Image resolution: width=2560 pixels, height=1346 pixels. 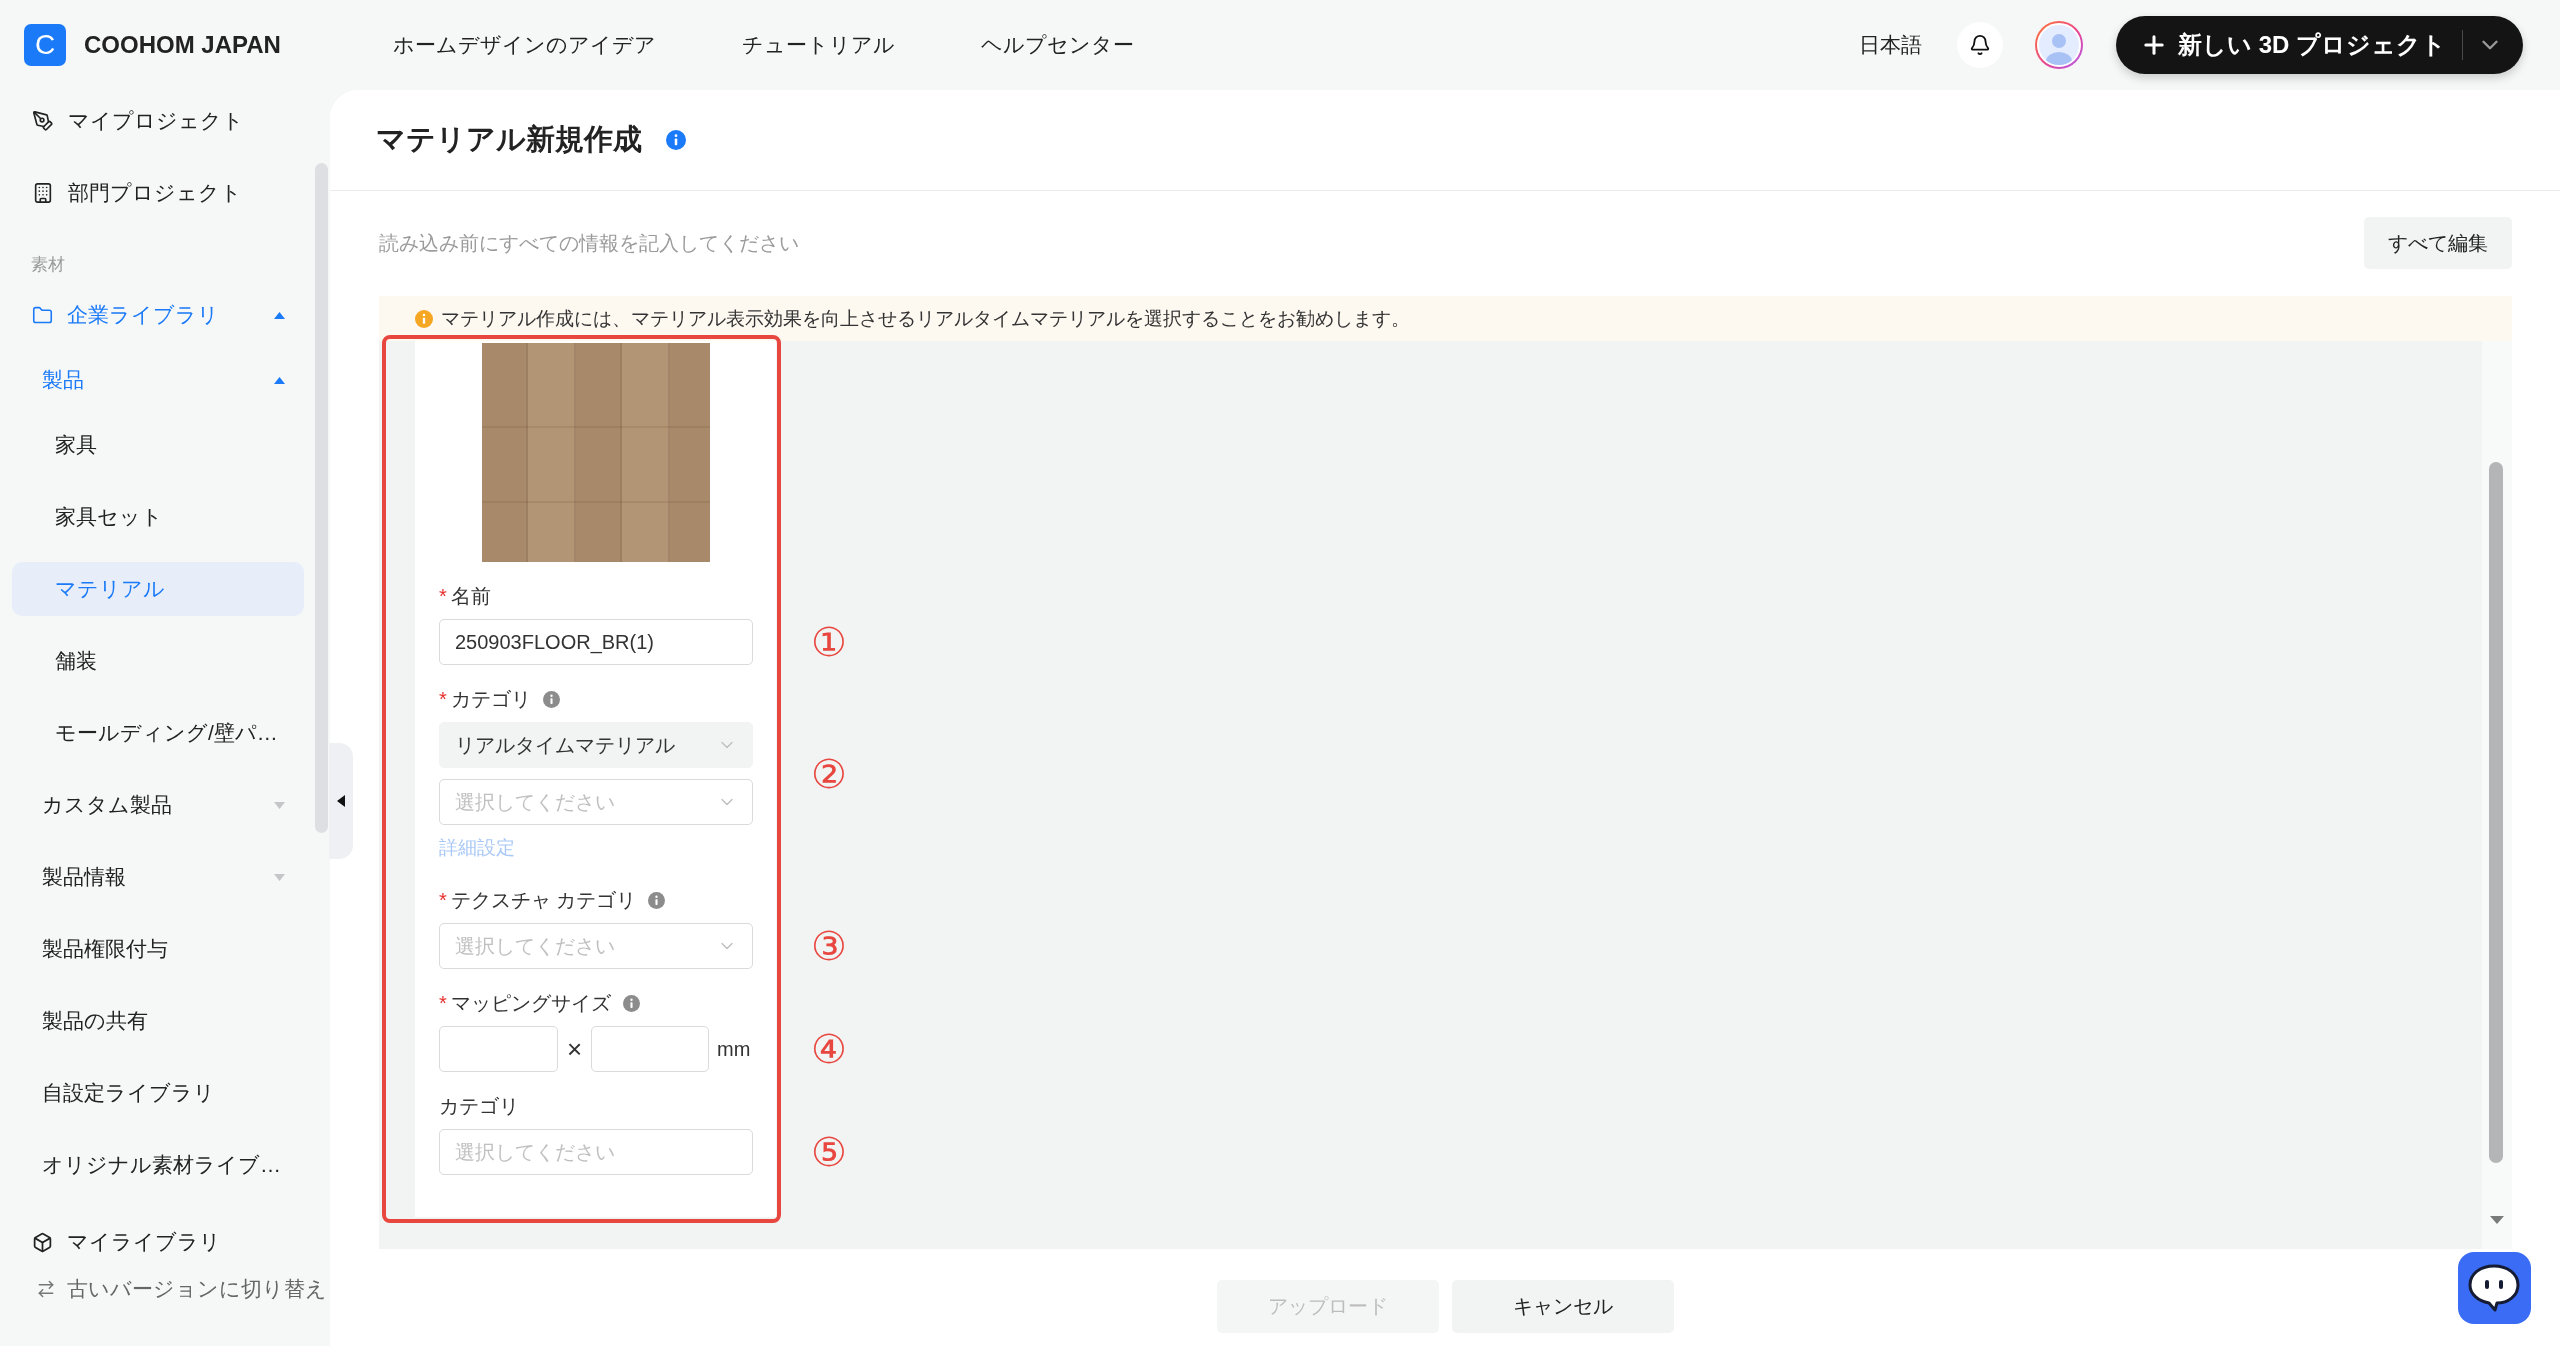 What do you see at coordinates (589, 243) in the screenshot?
I see `instruction-text: 読み込み前にすべての情報を記入してください` at bounding box center [589, 243].